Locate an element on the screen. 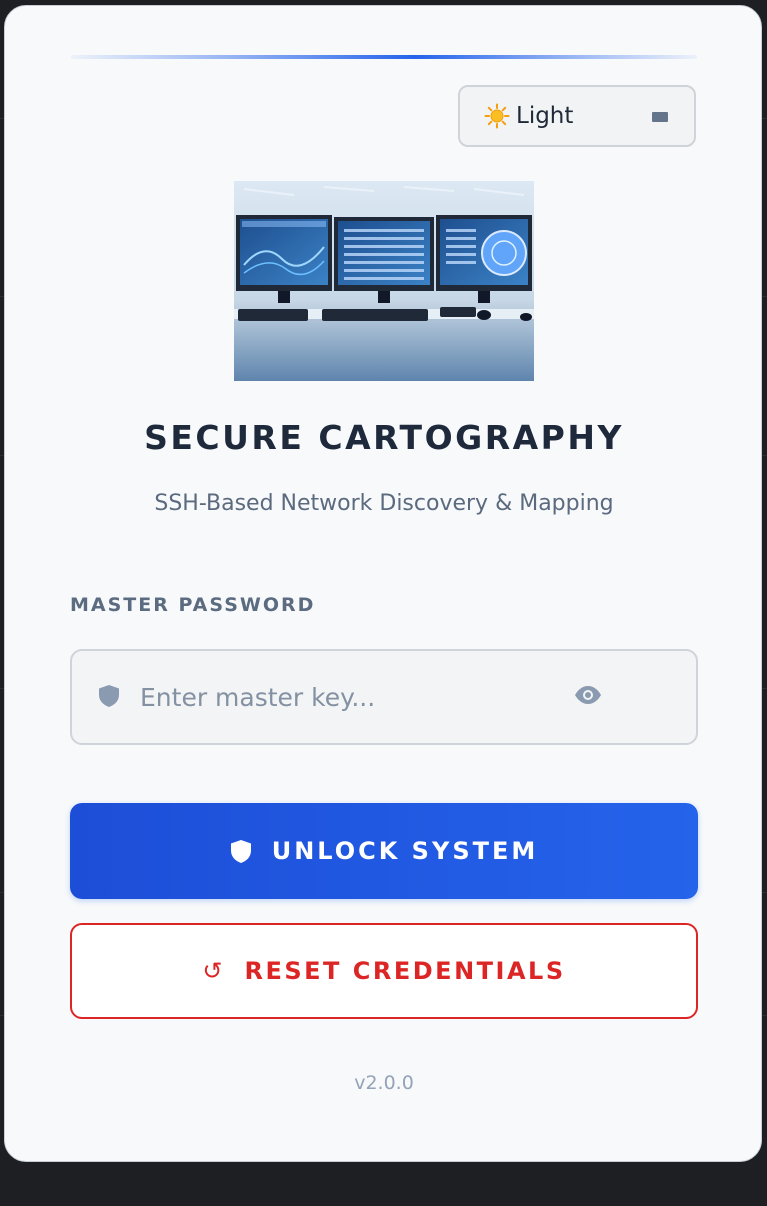 The height and width of the screenshot is (1206, 767). master-password-label: MASTER PASSWORD is located at coordinates (193, 605).